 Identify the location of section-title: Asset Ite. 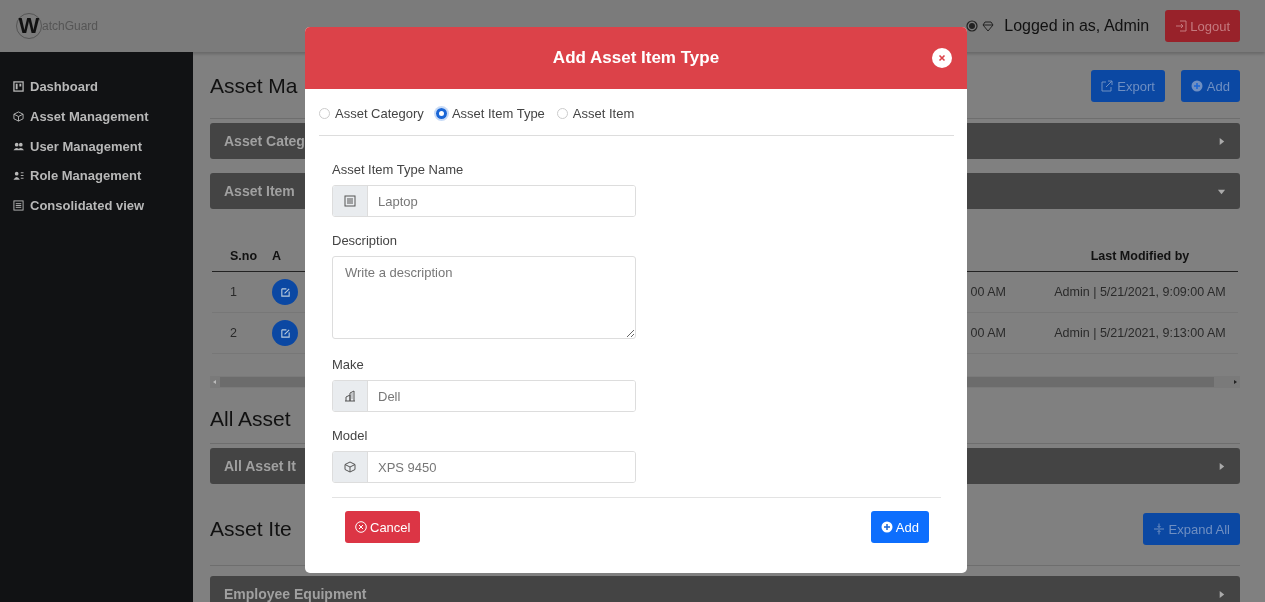
(251, 529).